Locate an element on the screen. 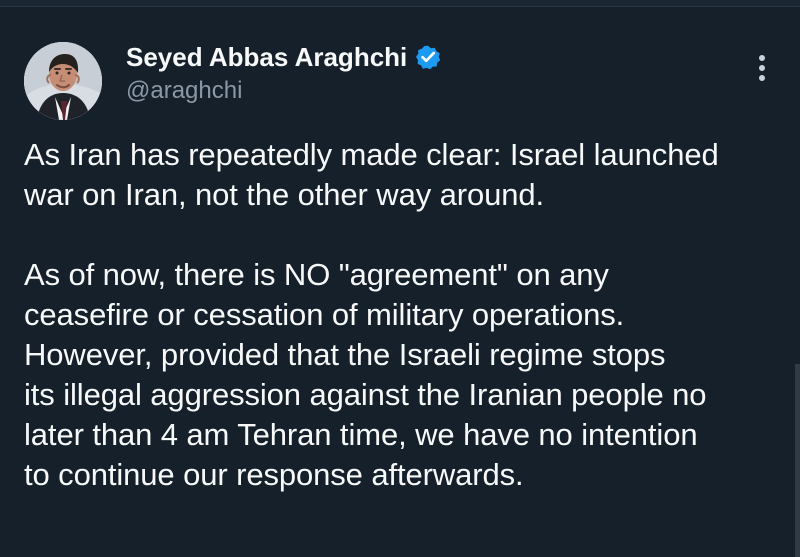 The width and height of the screenshot is (800, 557). tweet-text-line: to continue our response afterwards. is located at coordinates (274, 474).